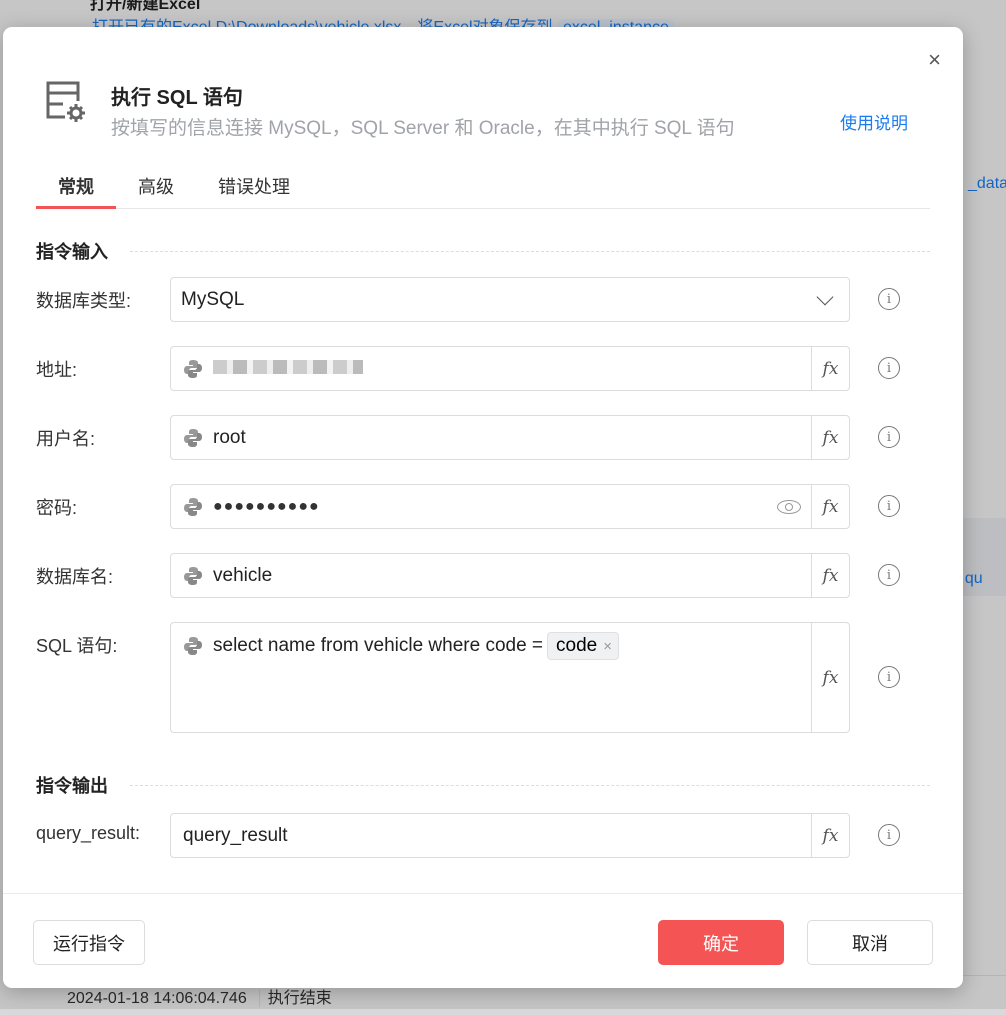 The image size is (1006, 1015). Describe the element at coordinates (510, 835) in the screenshot. I see `output-variable-input: query_result fx` at that location.